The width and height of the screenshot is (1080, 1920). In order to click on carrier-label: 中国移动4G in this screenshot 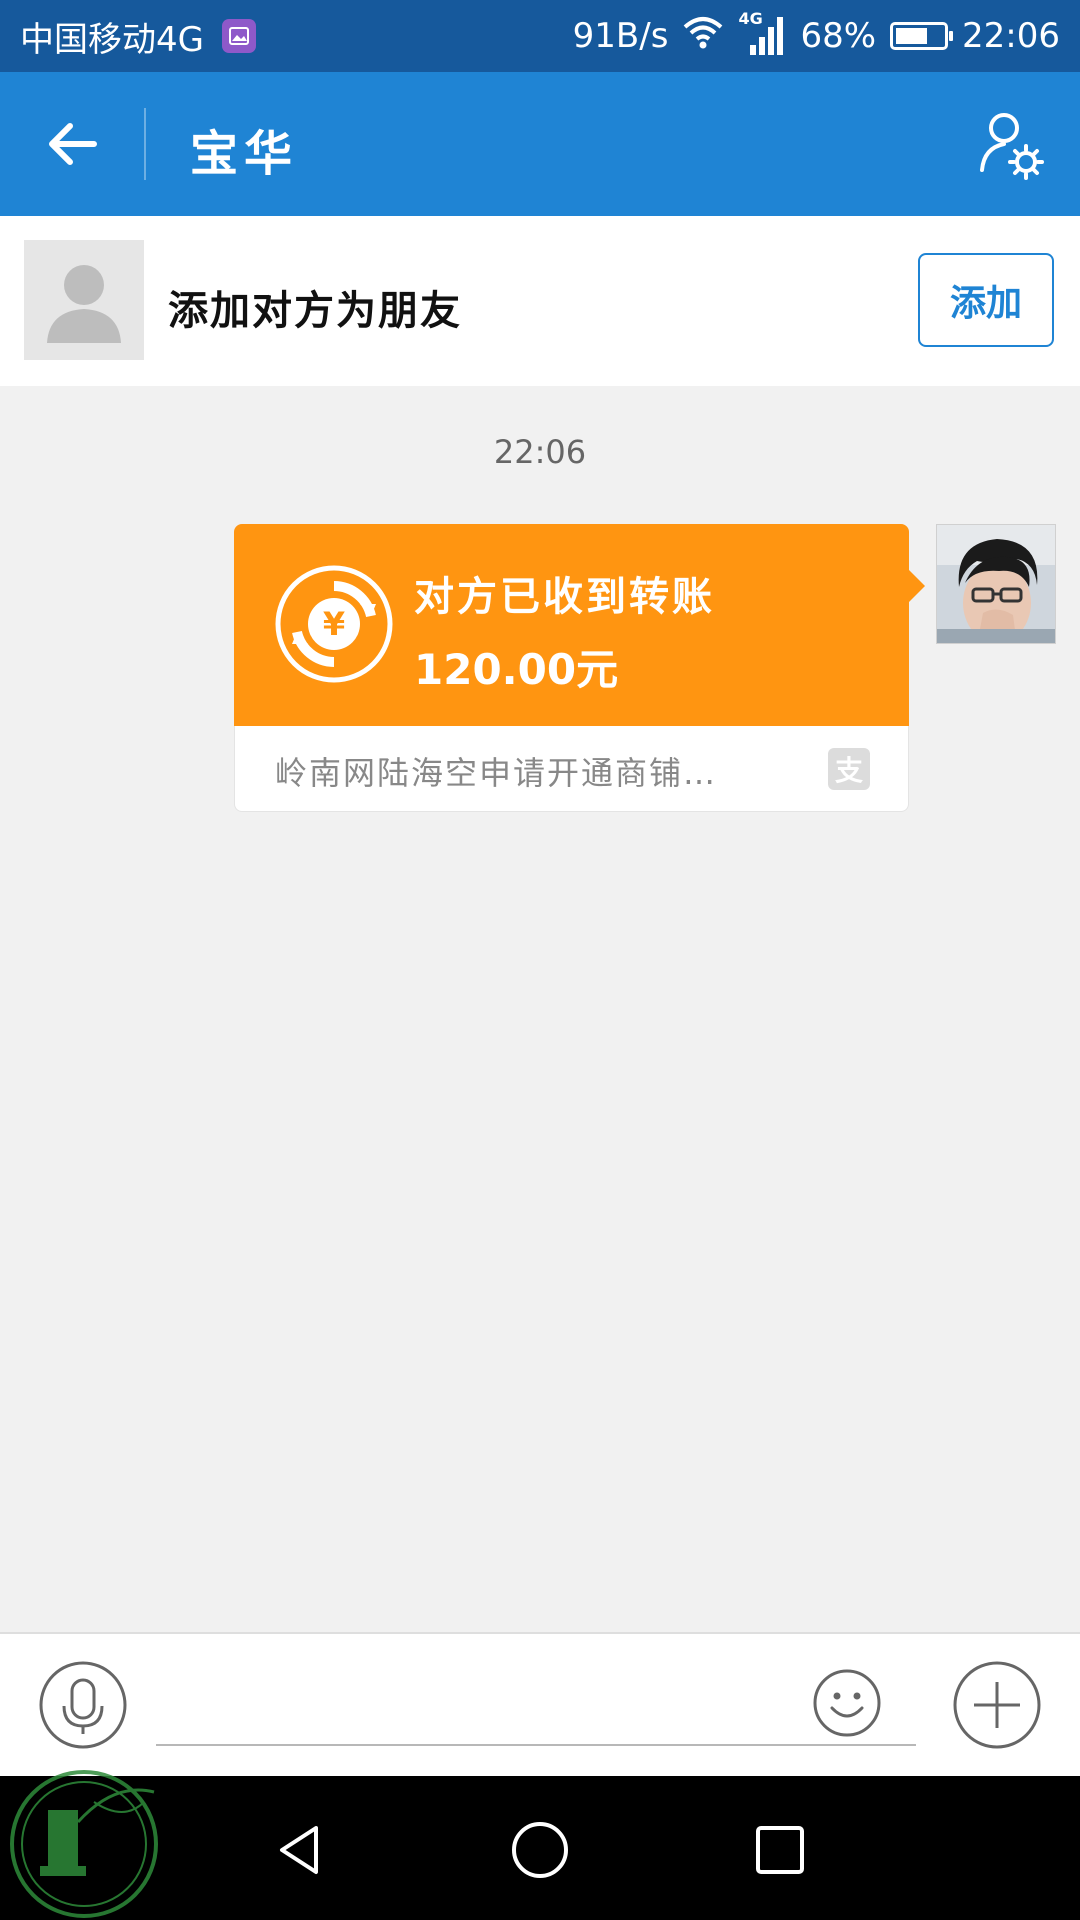, I will do `click(112, 39)`.